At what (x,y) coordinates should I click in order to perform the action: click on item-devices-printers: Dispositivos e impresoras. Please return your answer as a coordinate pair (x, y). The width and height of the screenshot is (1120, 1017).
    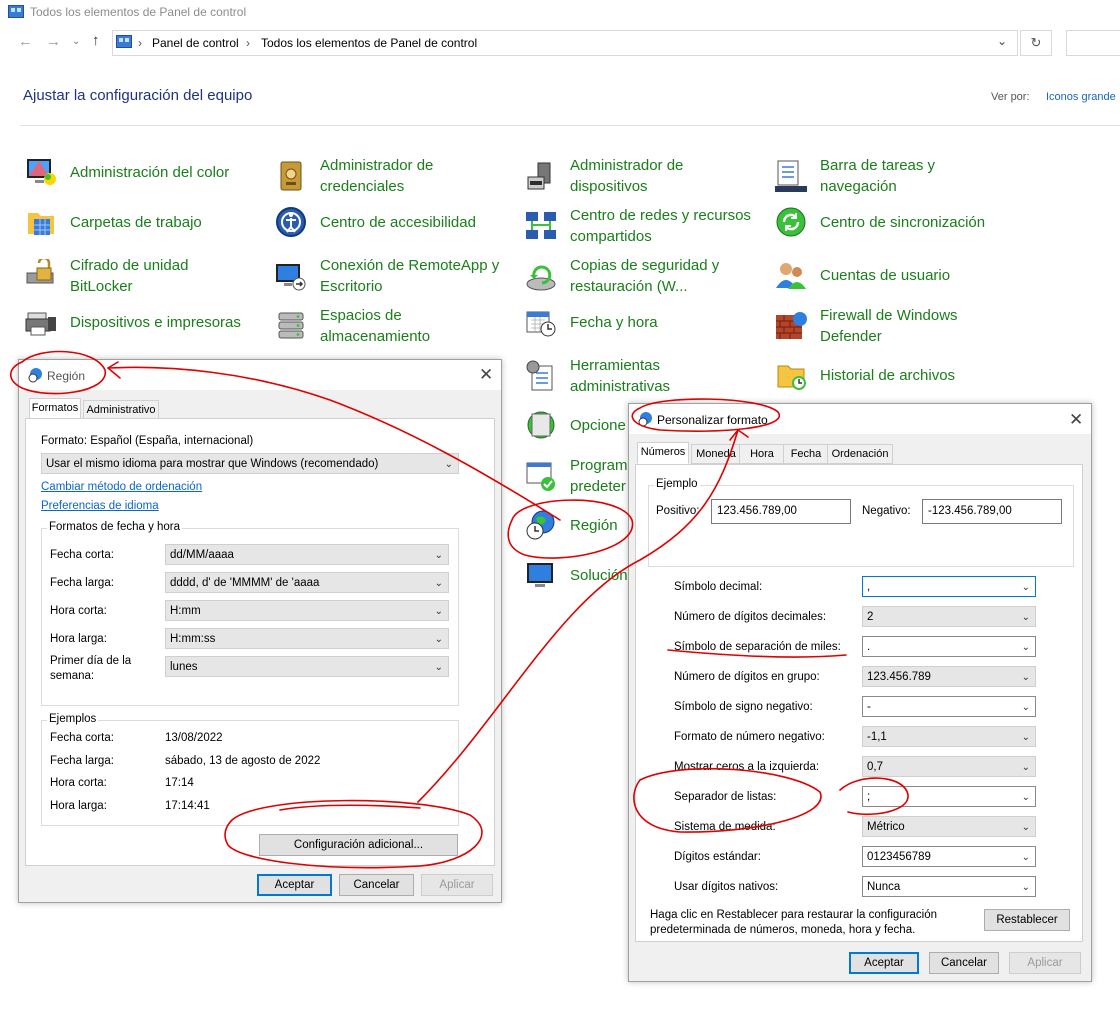
    Looking at the image, I should click on (142, 322).